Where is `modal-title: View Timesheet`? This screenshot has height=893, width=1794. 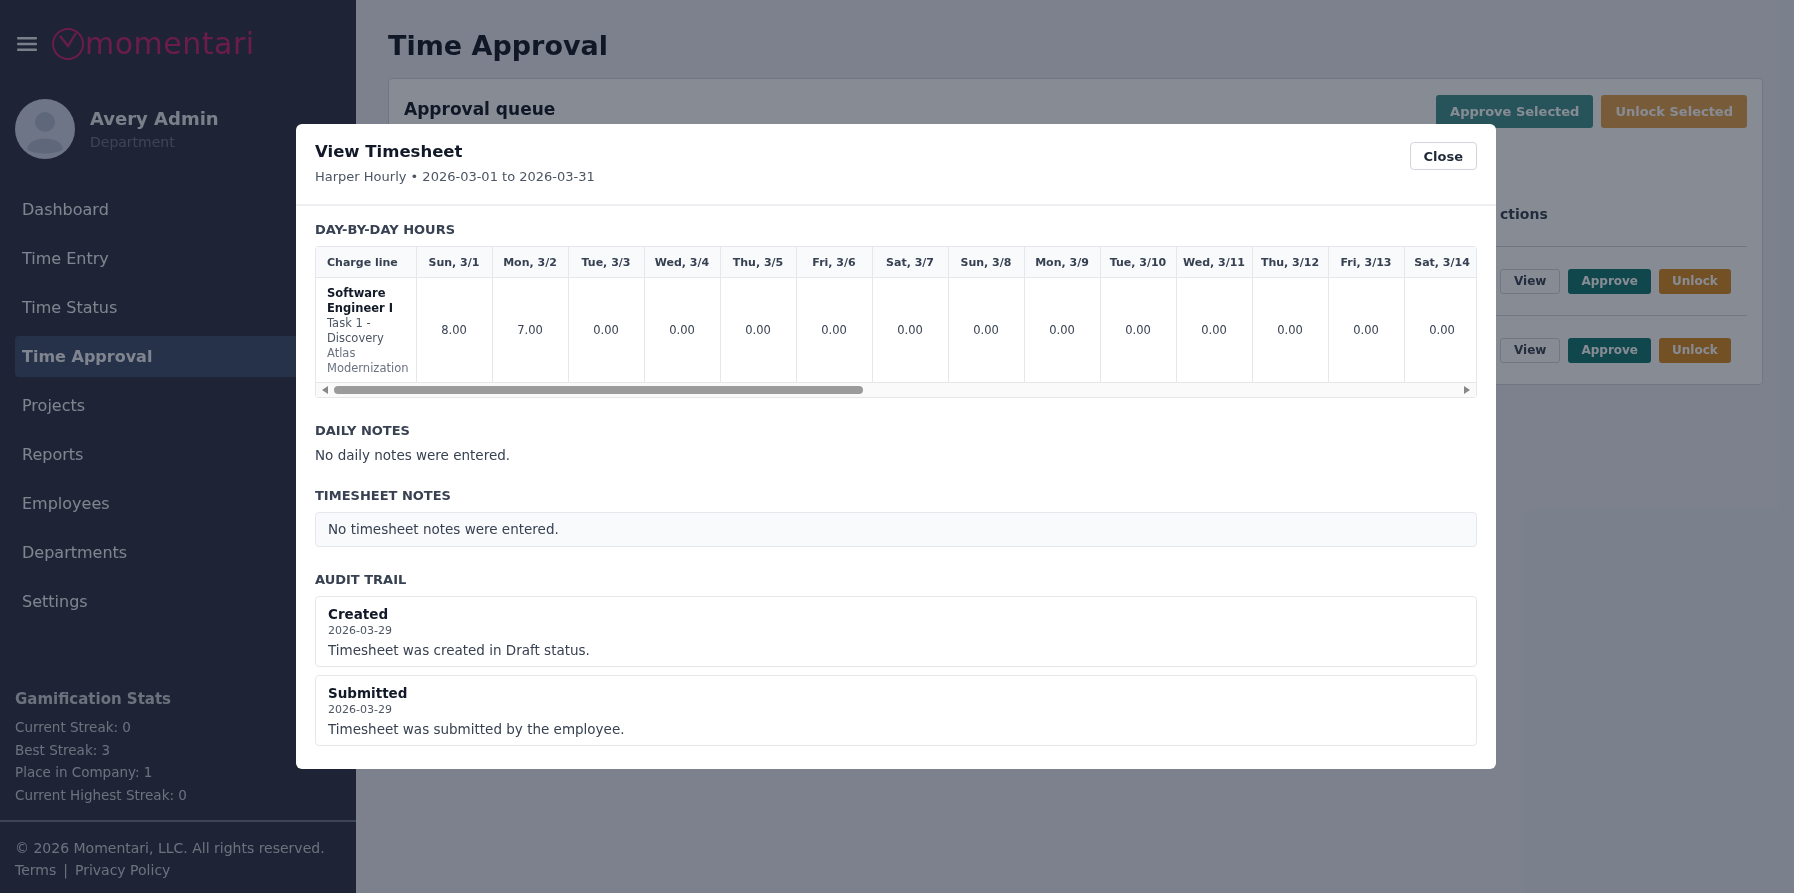
modal-title: View Timesheet is located at coordinates (389, 151).